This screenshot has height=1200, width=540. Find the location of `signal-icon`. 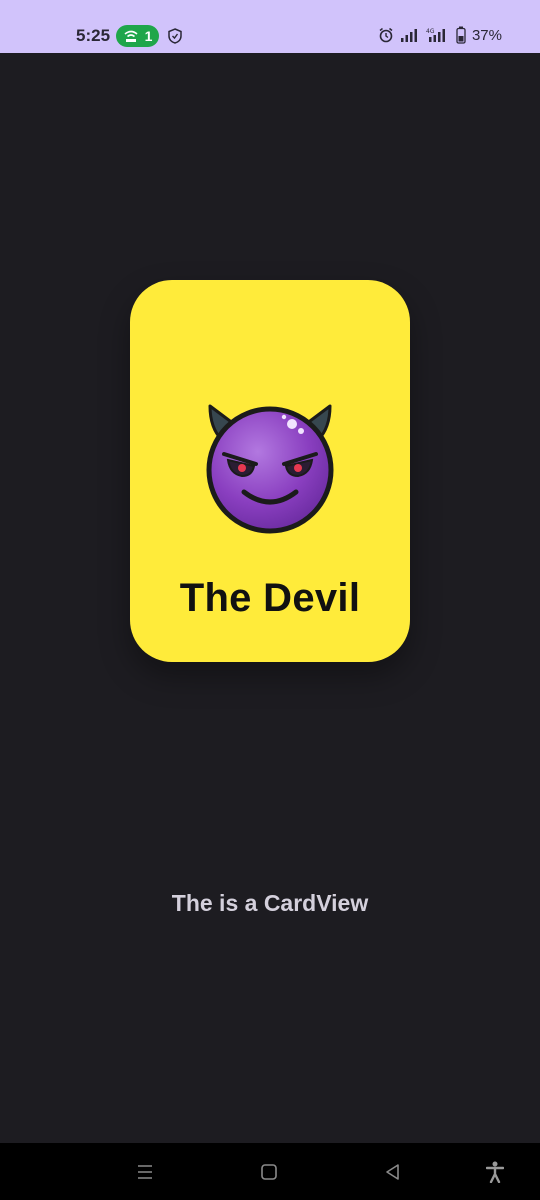

signal-icon is located at coordinates (408, 35).